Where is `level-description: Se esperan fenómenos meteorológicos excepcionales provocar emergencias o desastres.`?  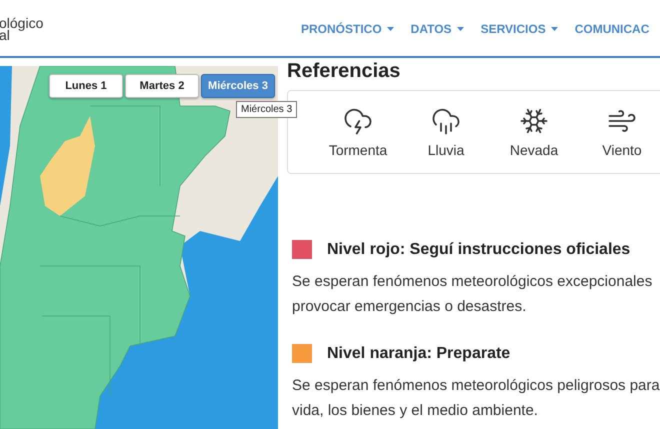
level-description: Se esperan fenómenos meteorológicos excepcionales provocar emergencias o desastres. is located at coordinates (473, 294).